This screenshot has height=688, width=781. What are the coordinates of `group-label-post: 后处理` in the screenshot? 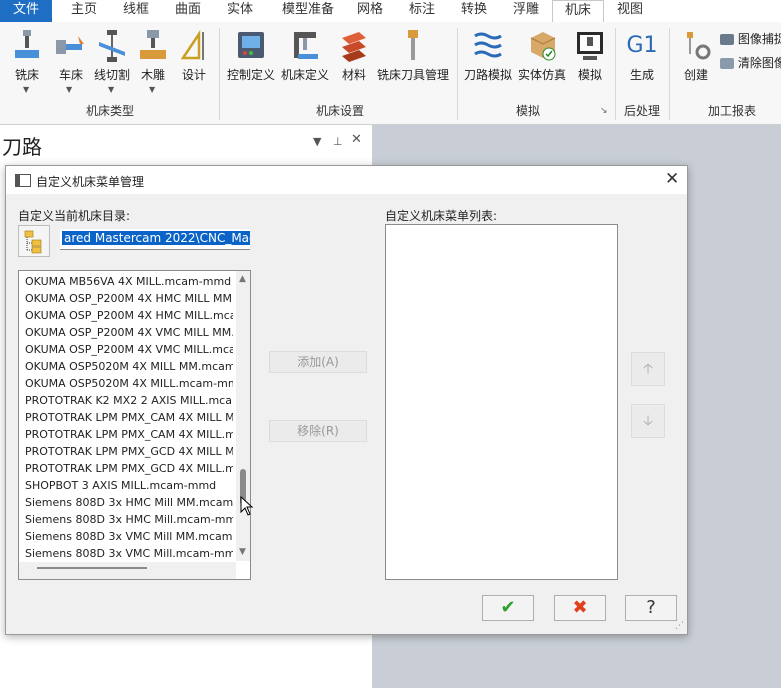 It's located at (641, 111).